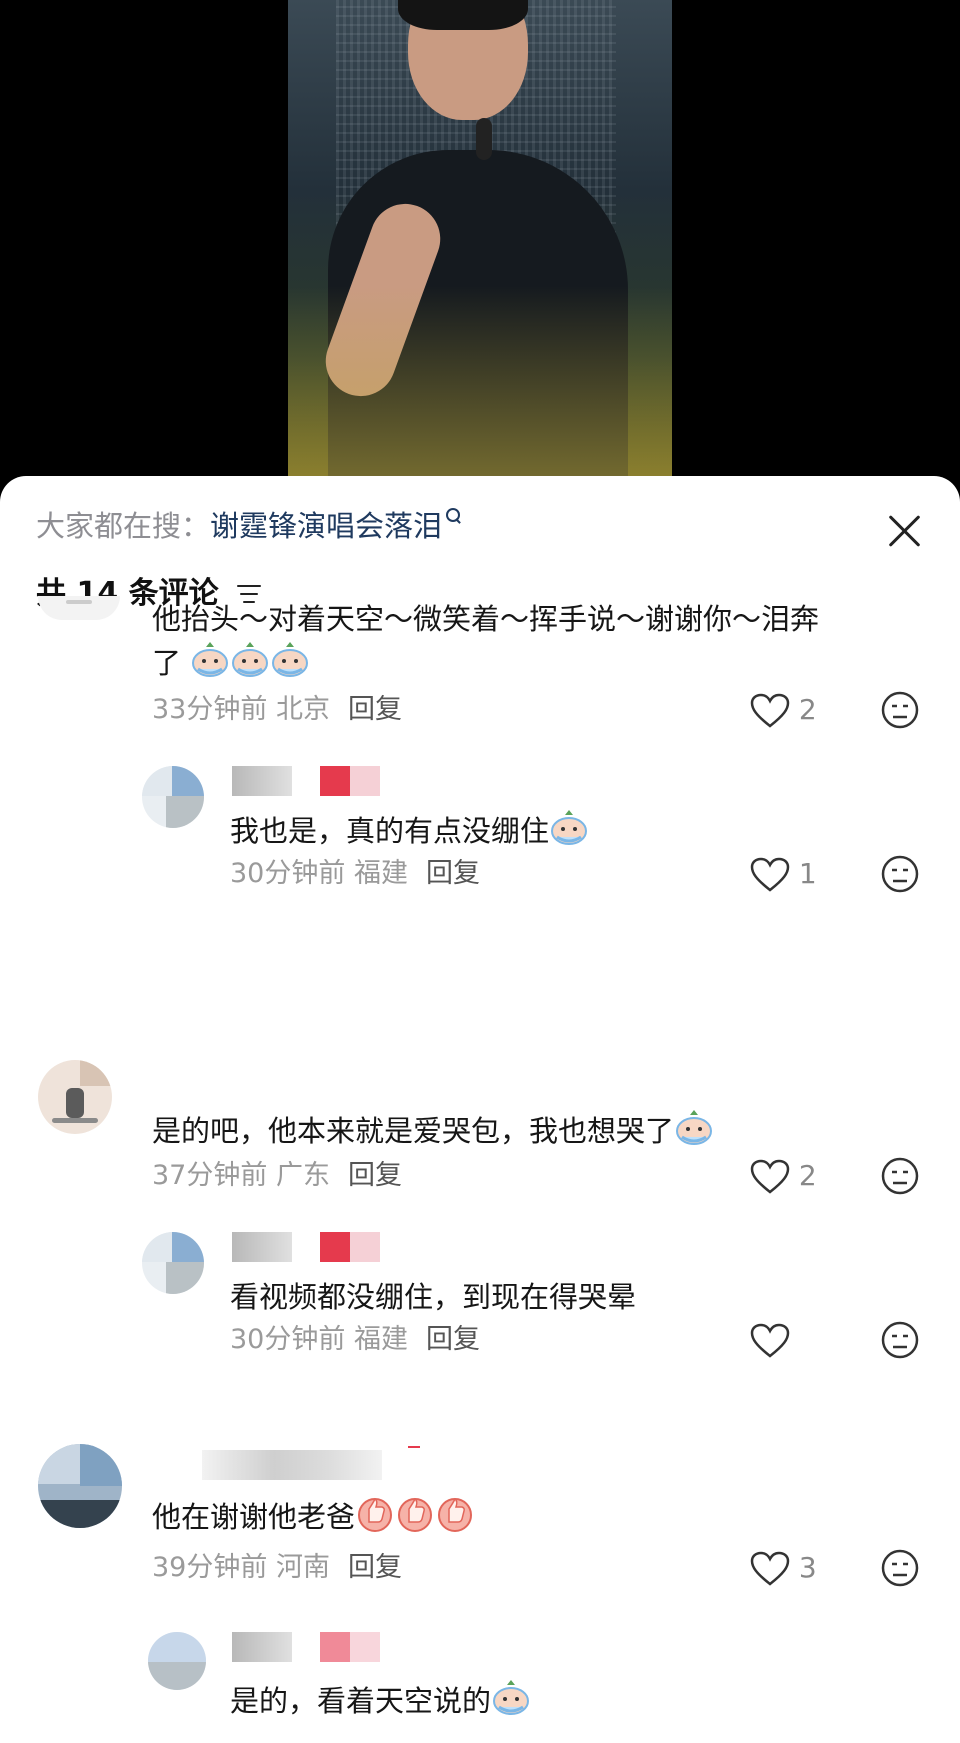 The image size is (960, 1743). What do you see at coordinates (486, 619) in the screenshot?
I see `comment-text: 他抬头～对着天空～微笑着～挥手说～谢谢你～泪奔` at bounding box center [486, 619].